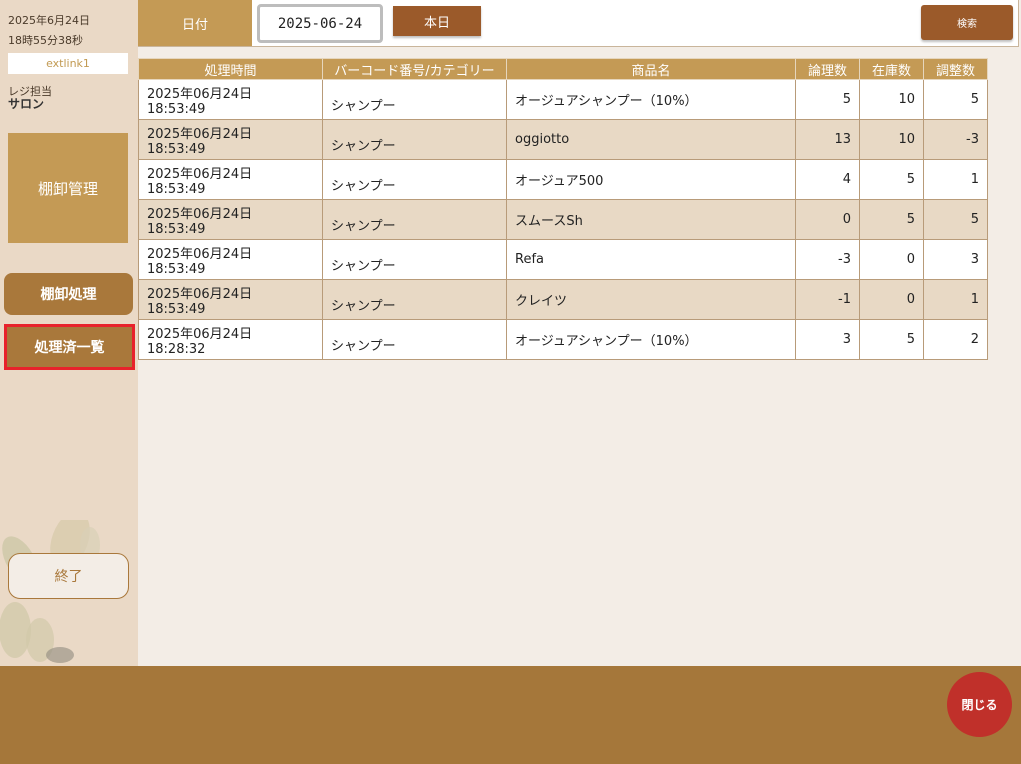 The image size is (1021, 764). What do you see at coordinates (49, 20) in the screenshot?
I see `current-date: 2025年6月24日` at bounding box center [49, 20].